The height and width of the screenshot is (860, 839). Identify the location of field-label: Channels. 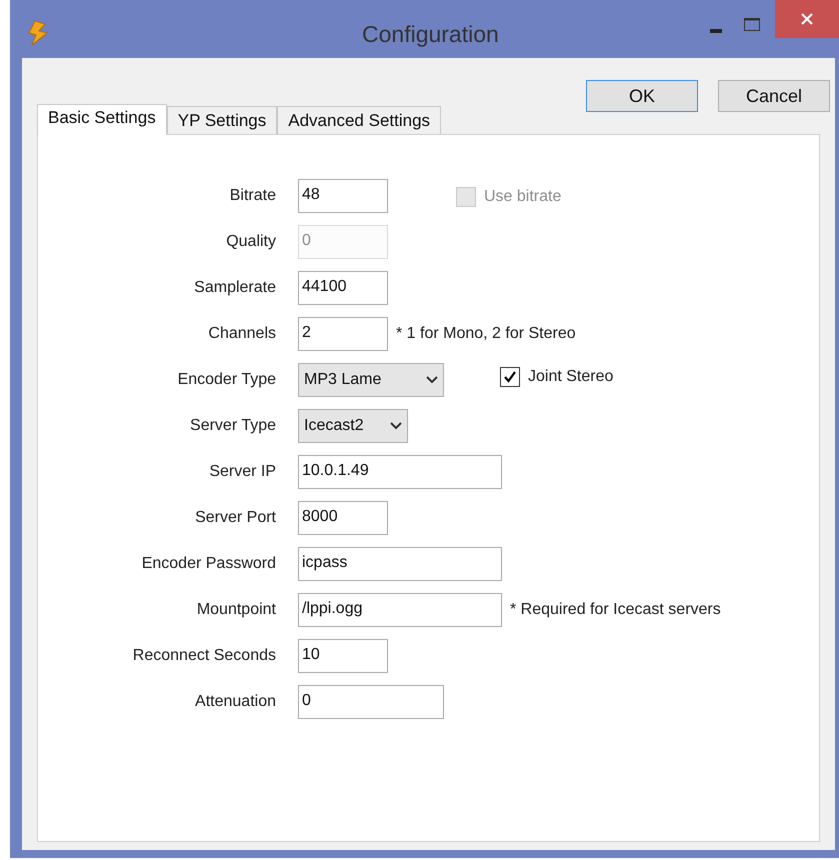
(241, 334).